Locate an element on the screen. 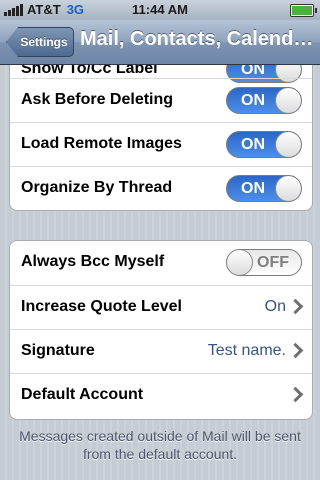 This screenshot has height=480, width=320. row-label: Show To/Cc Label is located at coordinates (89, 71).